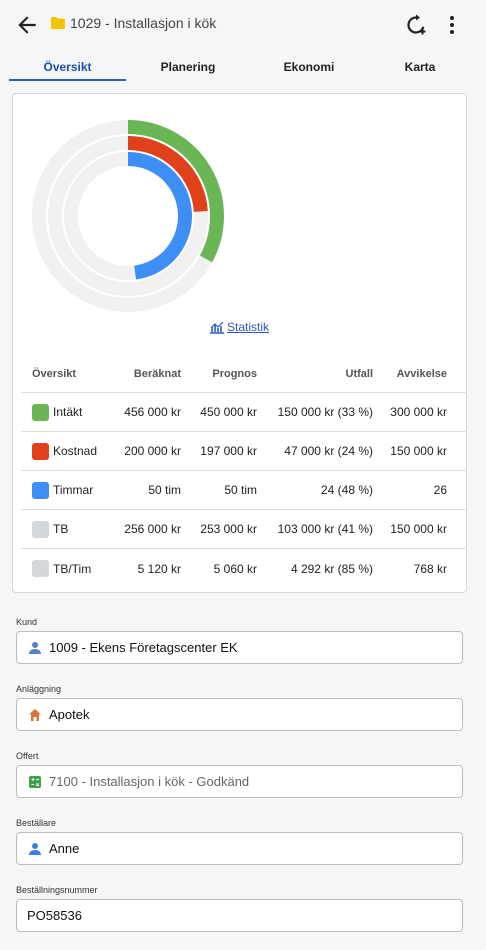  I want to click on value-prognos: 5 060 kr, so click(235, 568).